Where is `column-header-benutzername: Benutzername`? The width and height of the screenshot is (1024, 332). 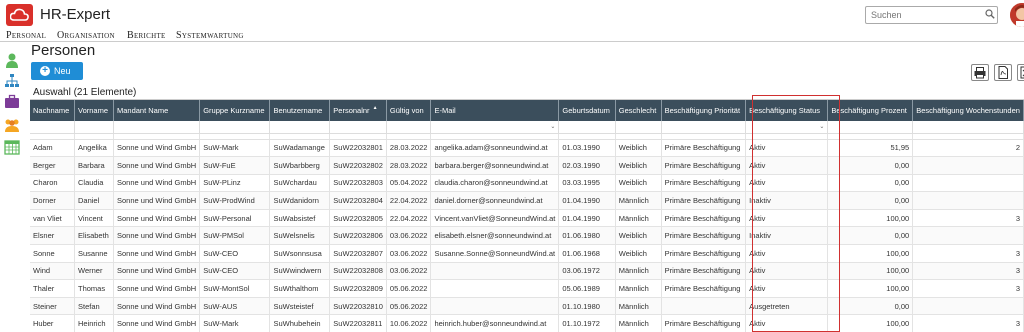 column-header-benutzername: Benutzername is located at coordinates (300, 110).